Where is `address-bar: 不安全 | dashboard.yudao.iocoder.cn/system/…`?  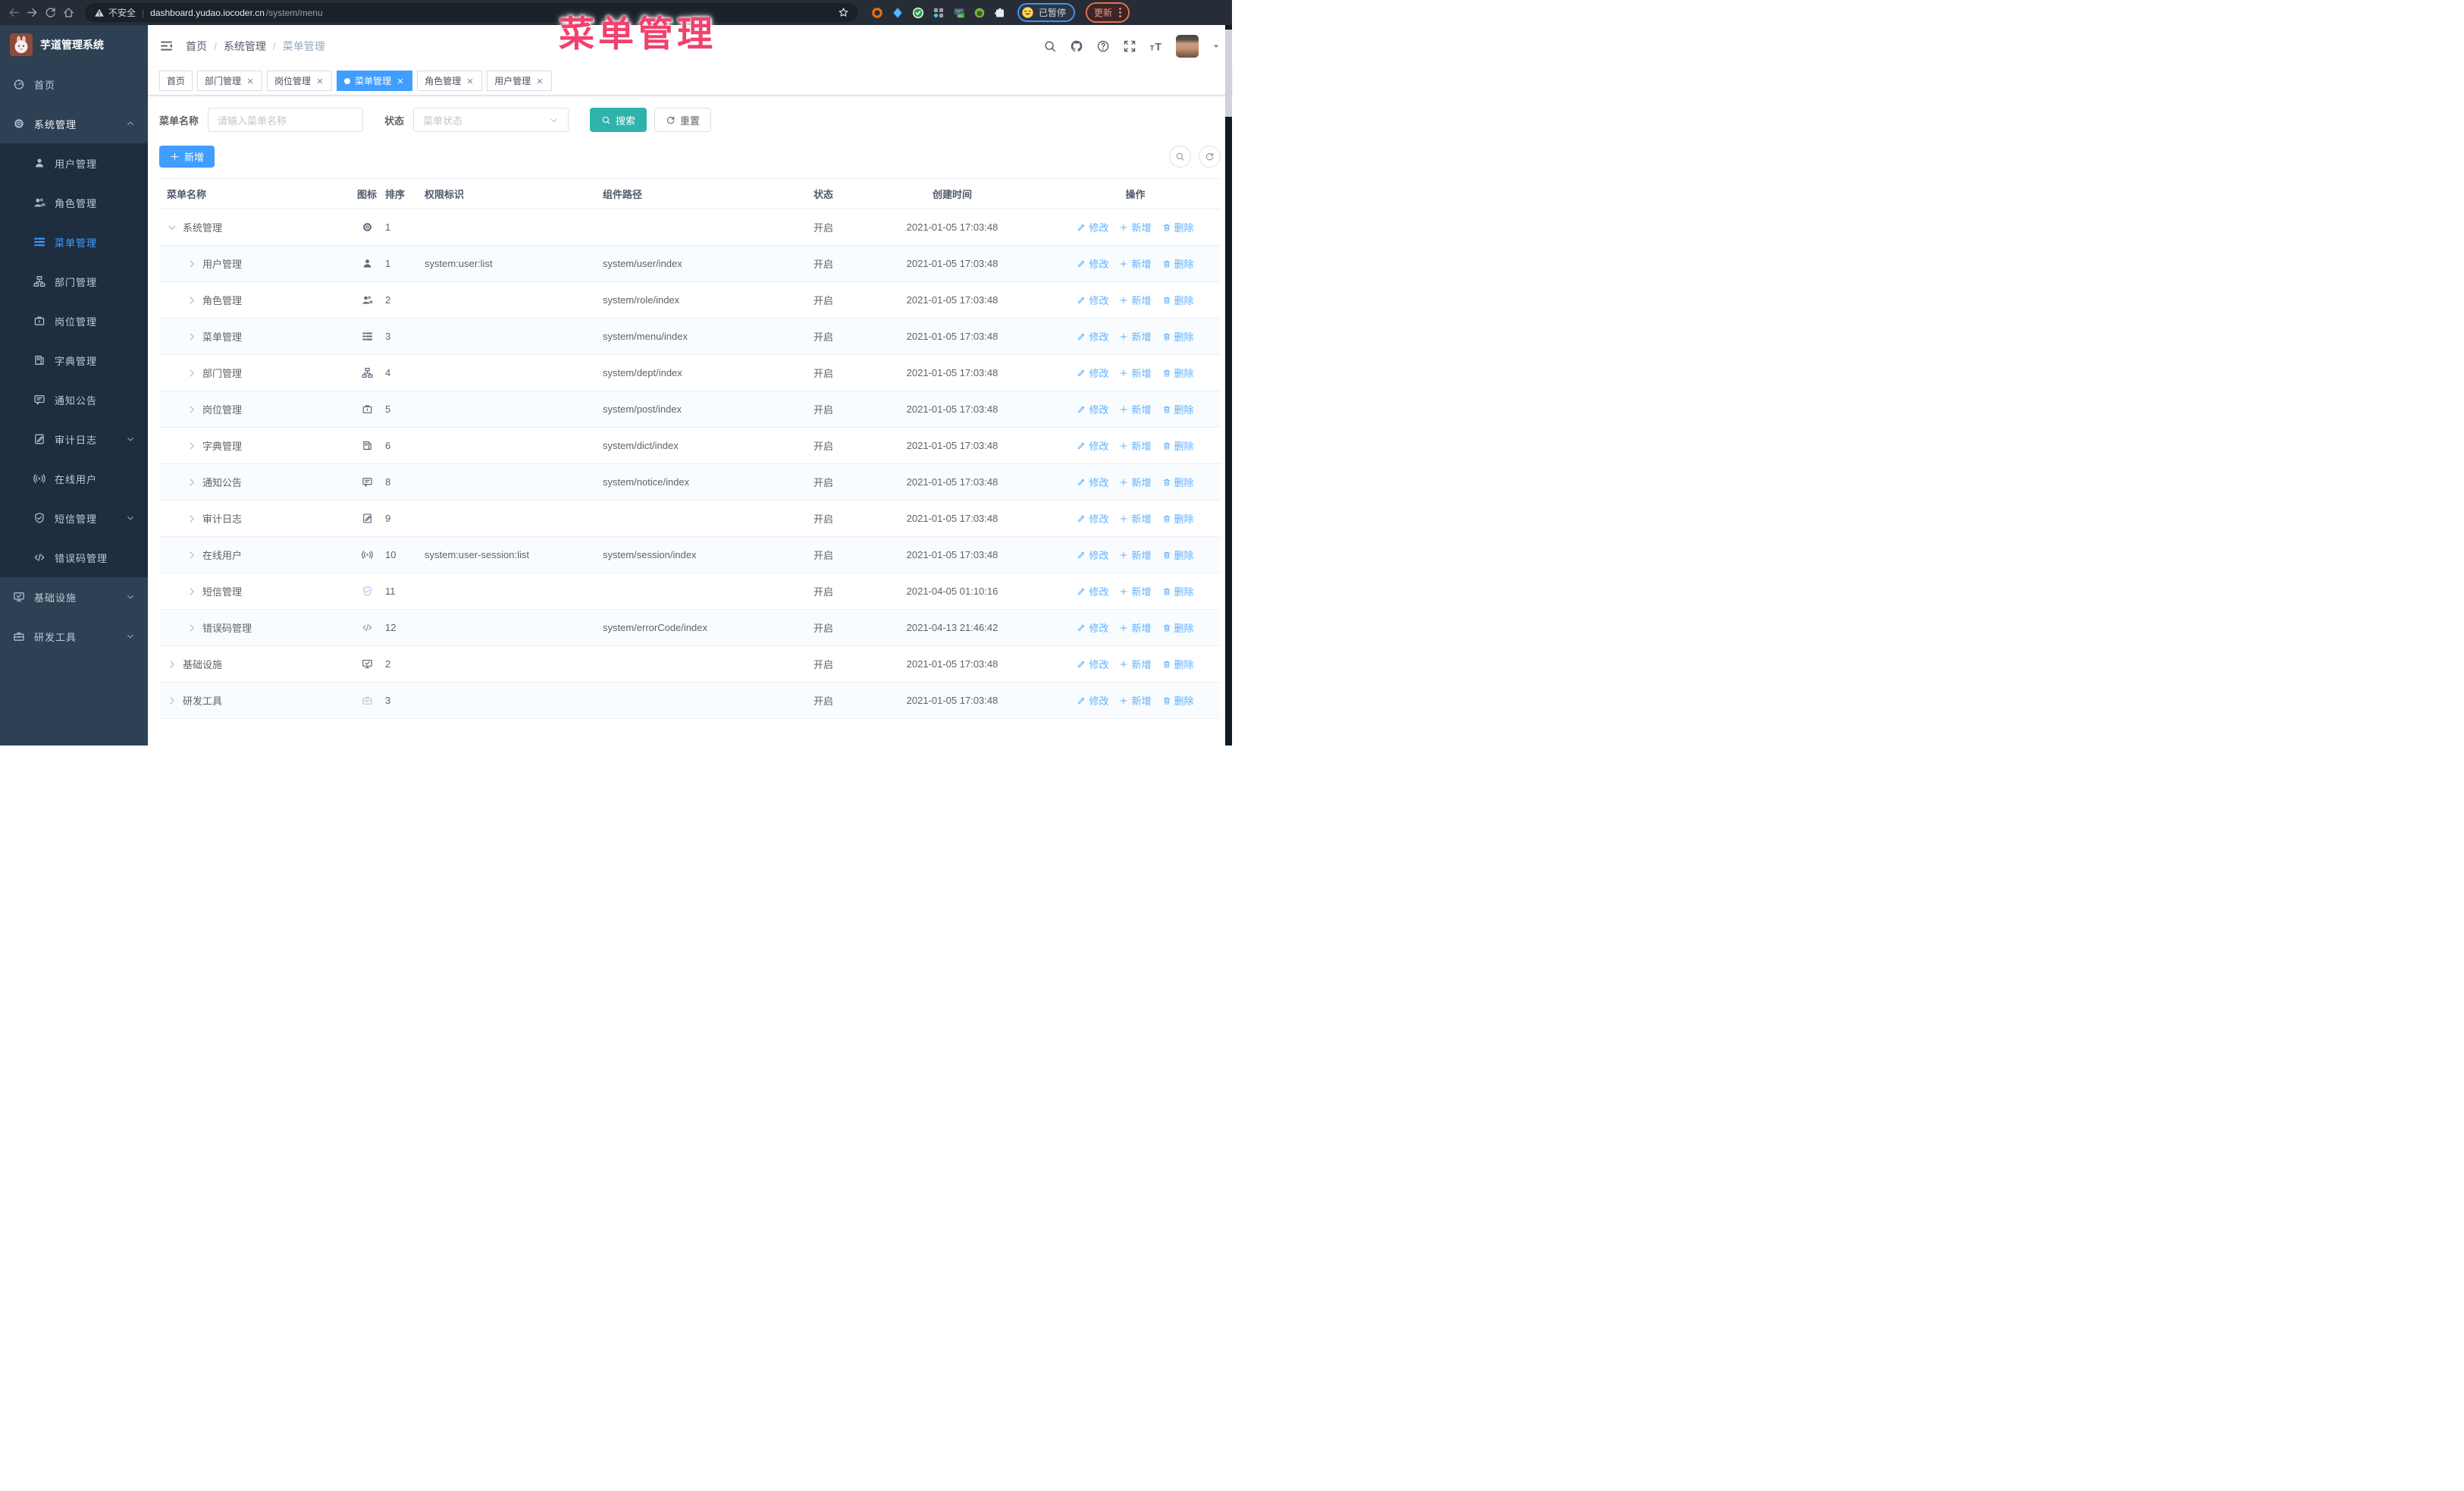
address-bar: 不安全 | dashboard.yudao.iocoder.cn/system/… is located at coordinates (472, 12).